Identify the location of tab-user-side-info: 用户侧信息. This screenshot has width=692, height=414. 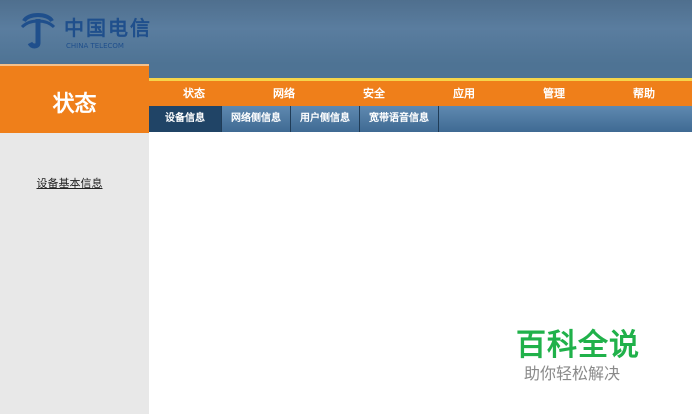
(325, 119).